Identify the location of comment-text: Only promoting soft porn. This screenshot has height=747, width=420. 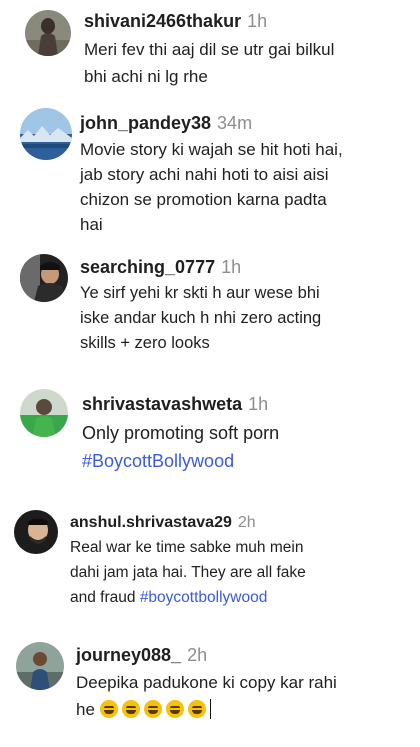
(181, 432).